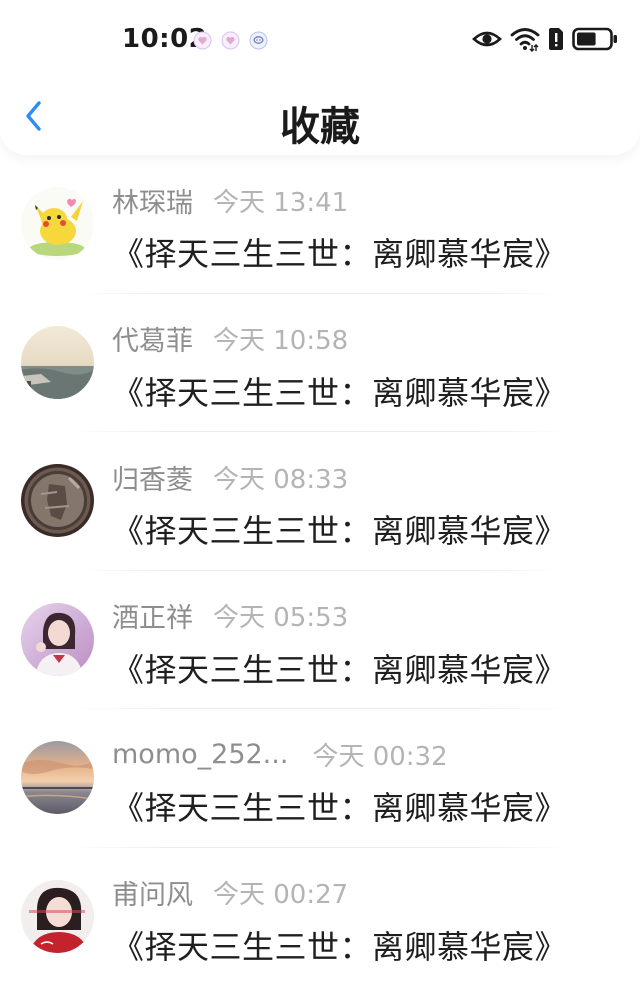 This screenshot has height=986, width=640. I want to click on timestamp: 今天 10:58, so click(280, 338).